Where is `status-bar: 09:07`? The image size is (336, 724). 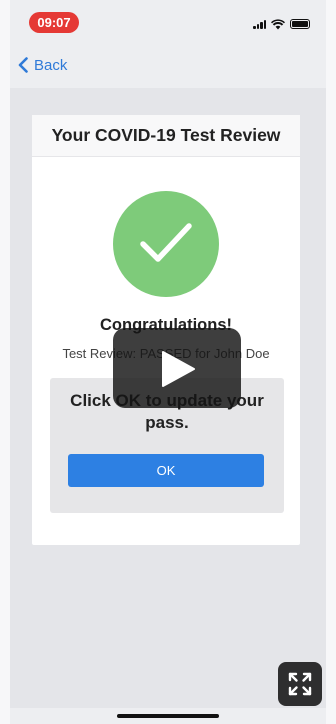 status-bar: 09:07 is located at coordinates (168, 22).